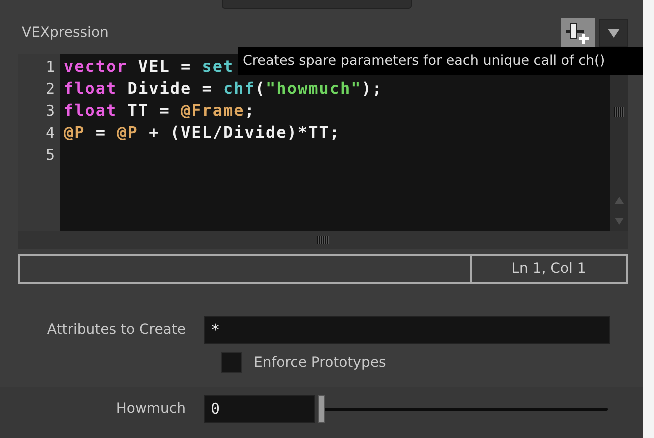 Image resolution: width=654 pixels, height=438 pixels. Describe the element at coordinates (49, 67) in the screenshot. I see `line-number: 1` at that location.